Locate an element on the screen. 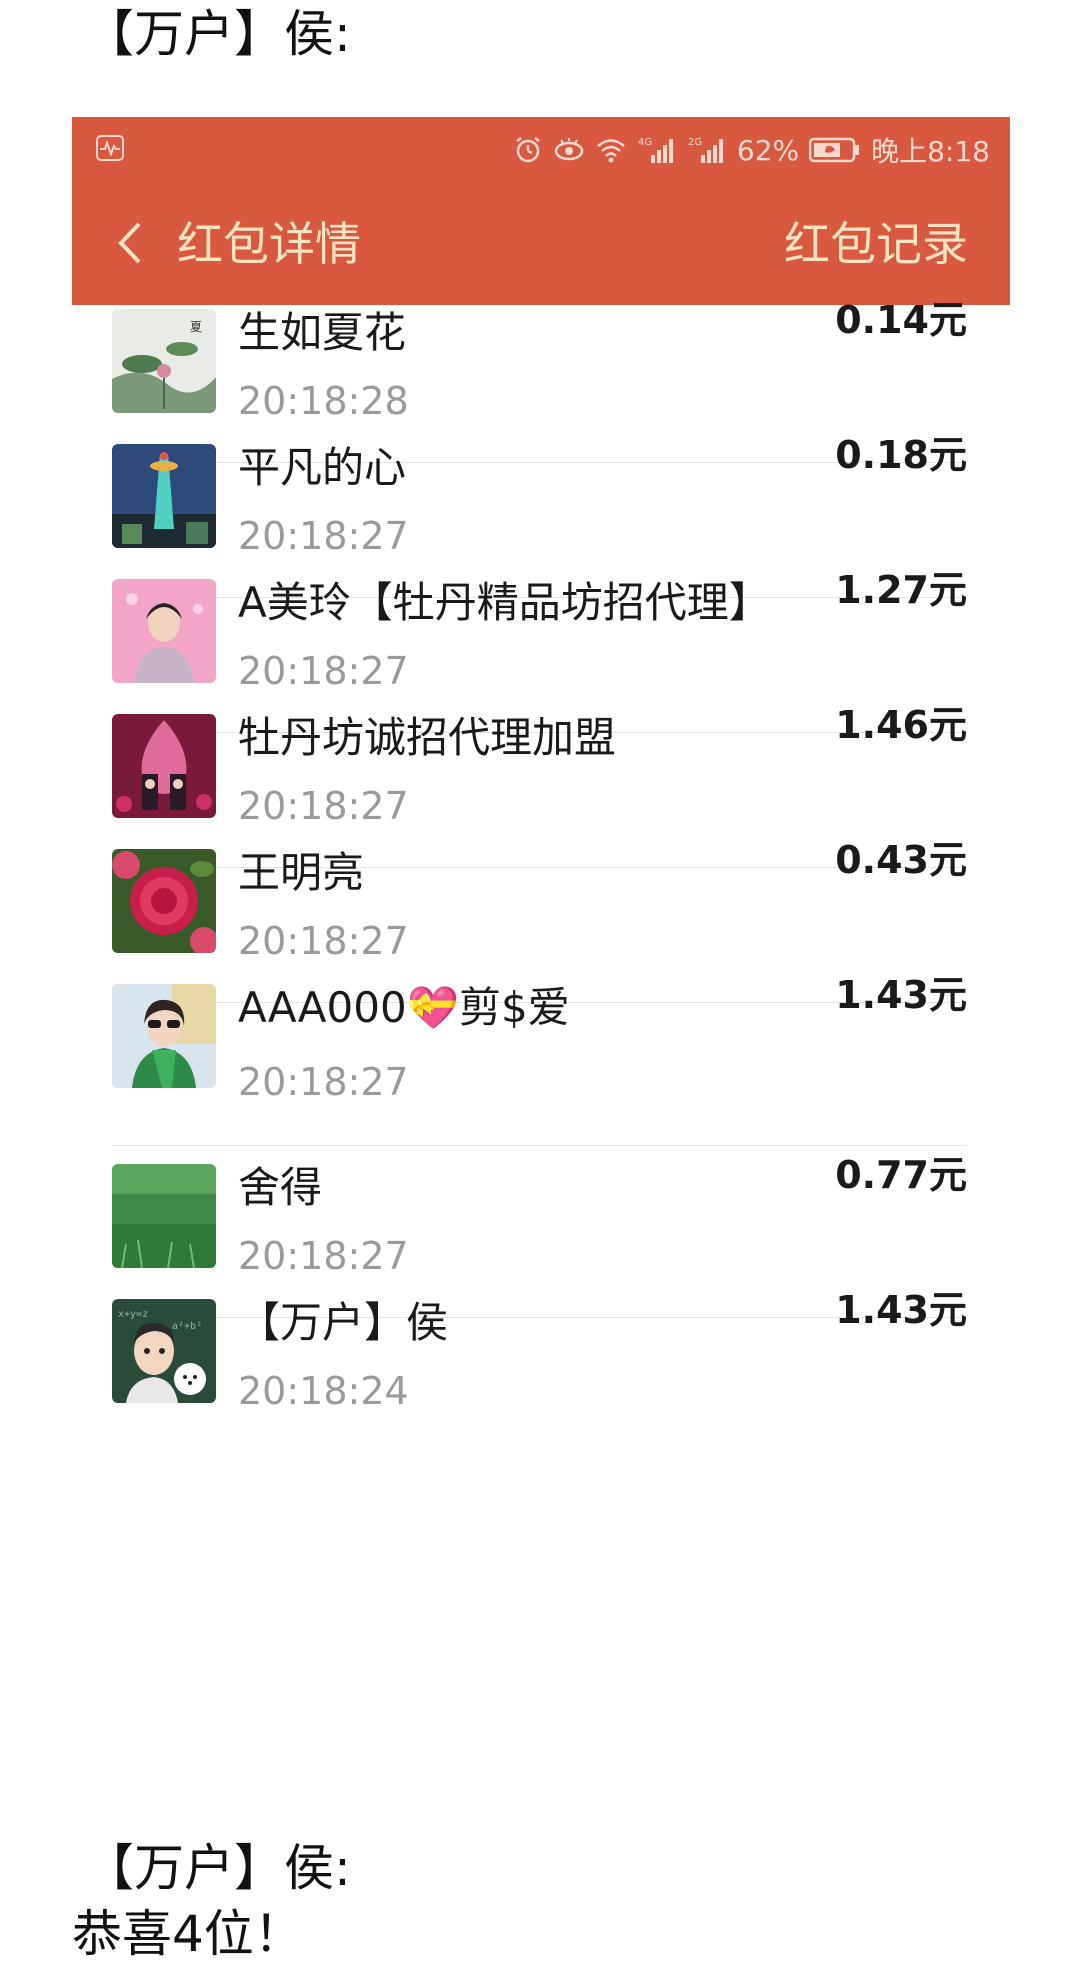 The width and height of the screenshot is (1080, 1986). svg-text: x+y=z is located at coordinates (133, 1314).